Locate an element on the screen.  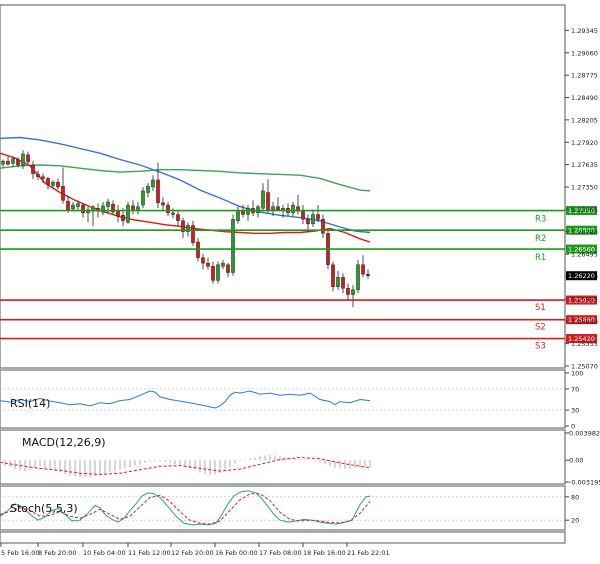
stoch-title: Stoch(5,5,3) is located at coordinates (44, 508).